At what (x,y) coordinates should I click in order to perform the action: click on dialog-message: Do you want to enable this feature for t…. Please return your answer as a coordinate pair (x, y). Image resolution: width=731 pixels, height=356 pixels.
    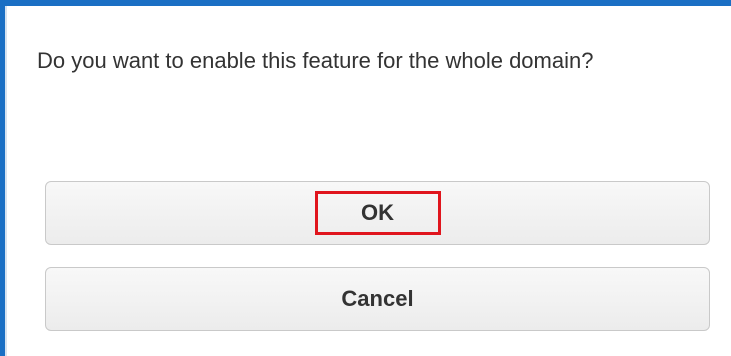
    Looking at the image, I should click on (315, 60).